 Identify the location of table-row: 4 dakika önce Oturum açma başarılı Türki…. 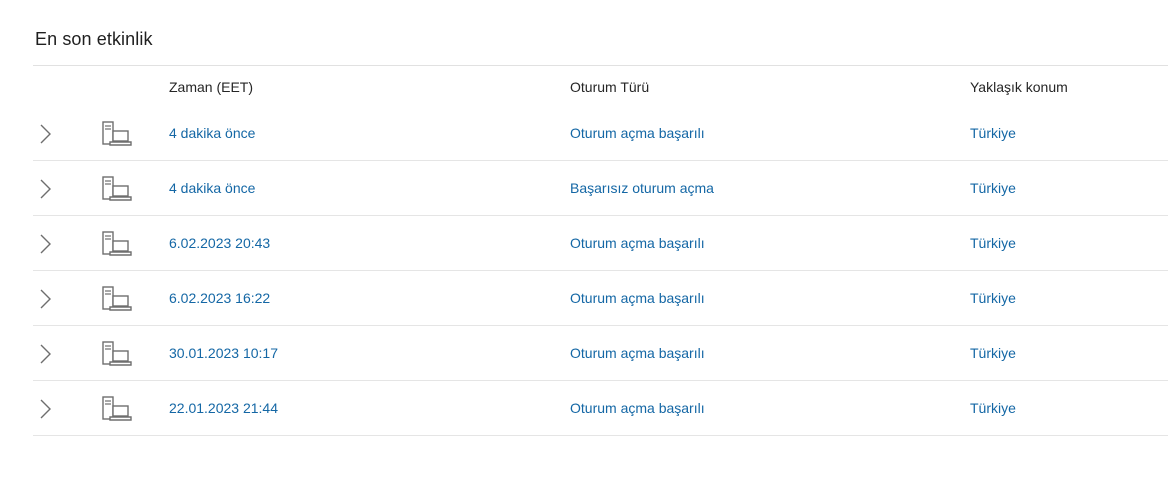
(600, 133).